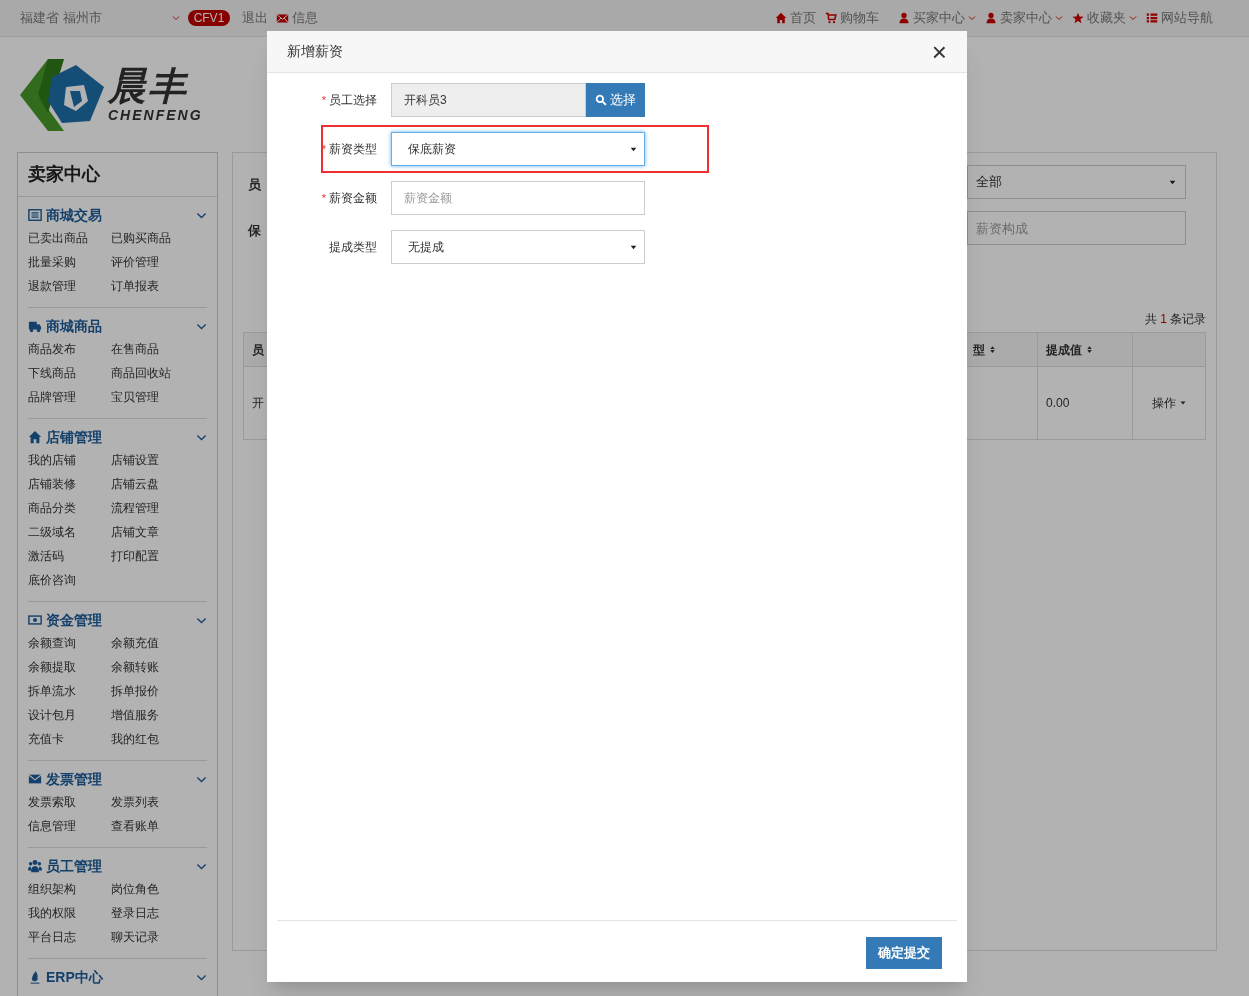  What do you see at coordinates (601, 100) in the screenshot?
I see `search-icon` at bounding box center [601, 100].